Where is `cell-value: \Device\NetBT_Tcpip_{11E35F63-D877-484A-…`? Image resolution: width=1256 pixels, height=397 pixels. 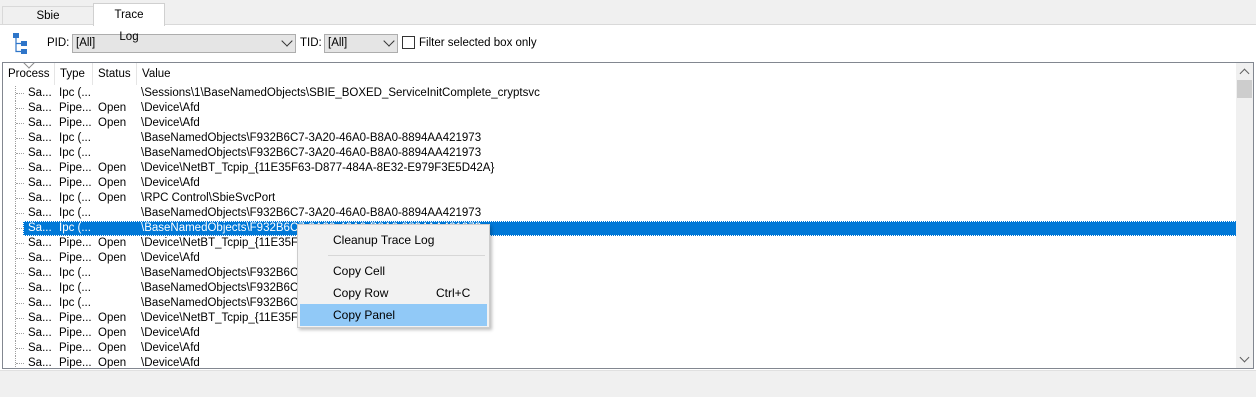 cell-value: \Device\NetBT_Tcpip_{11E35F63-D877-484A-… is located at coordinates (318, 168).